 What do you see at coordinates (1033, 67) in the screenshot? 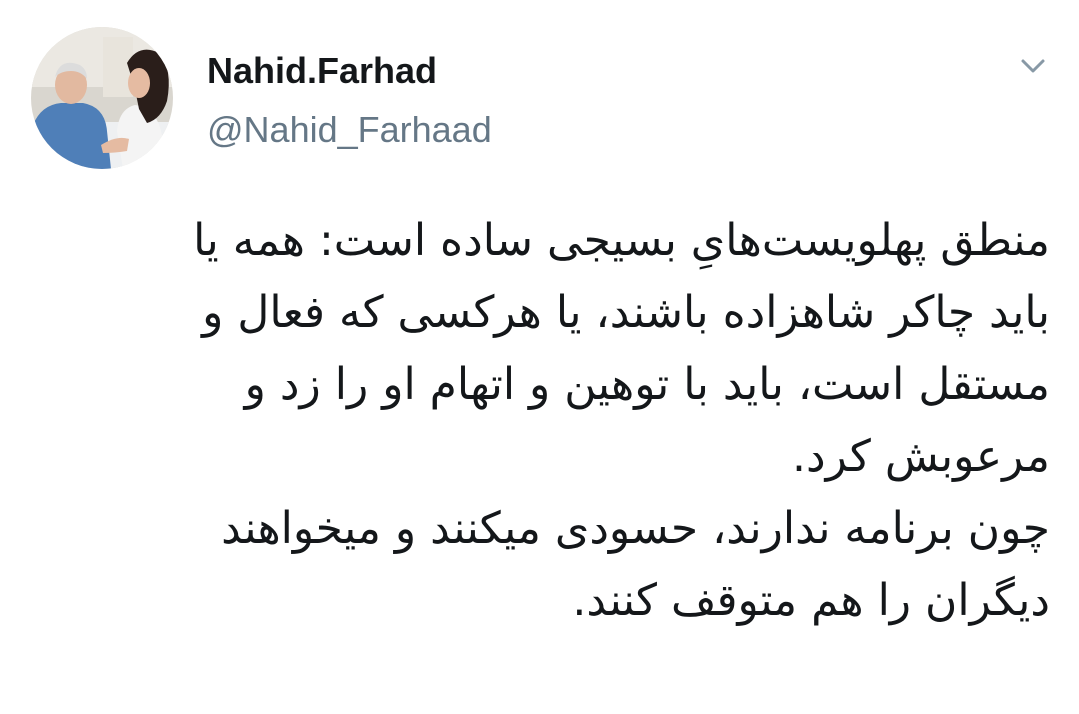
I see `chevron-down-icon` at bounding box center [1033, 67].